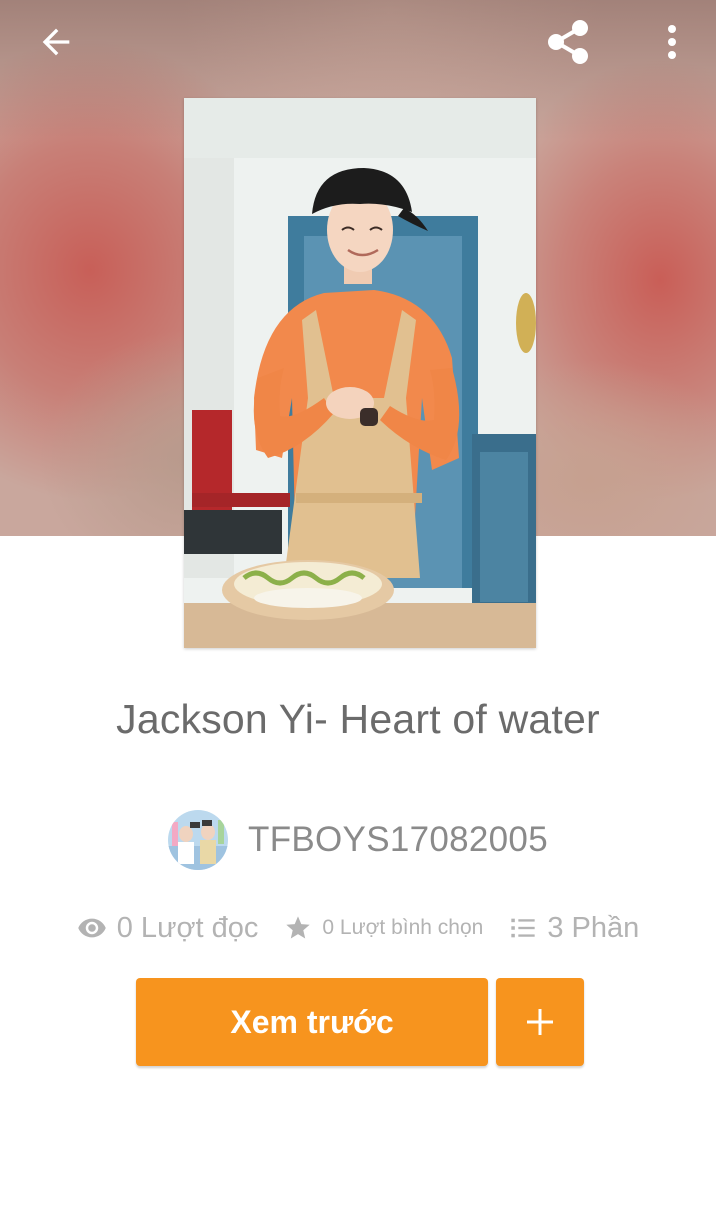 Image resolution: width=716 pixels, height=1225 pixels. I want to click on preview-button: Xem trước, so click(312, 1022).